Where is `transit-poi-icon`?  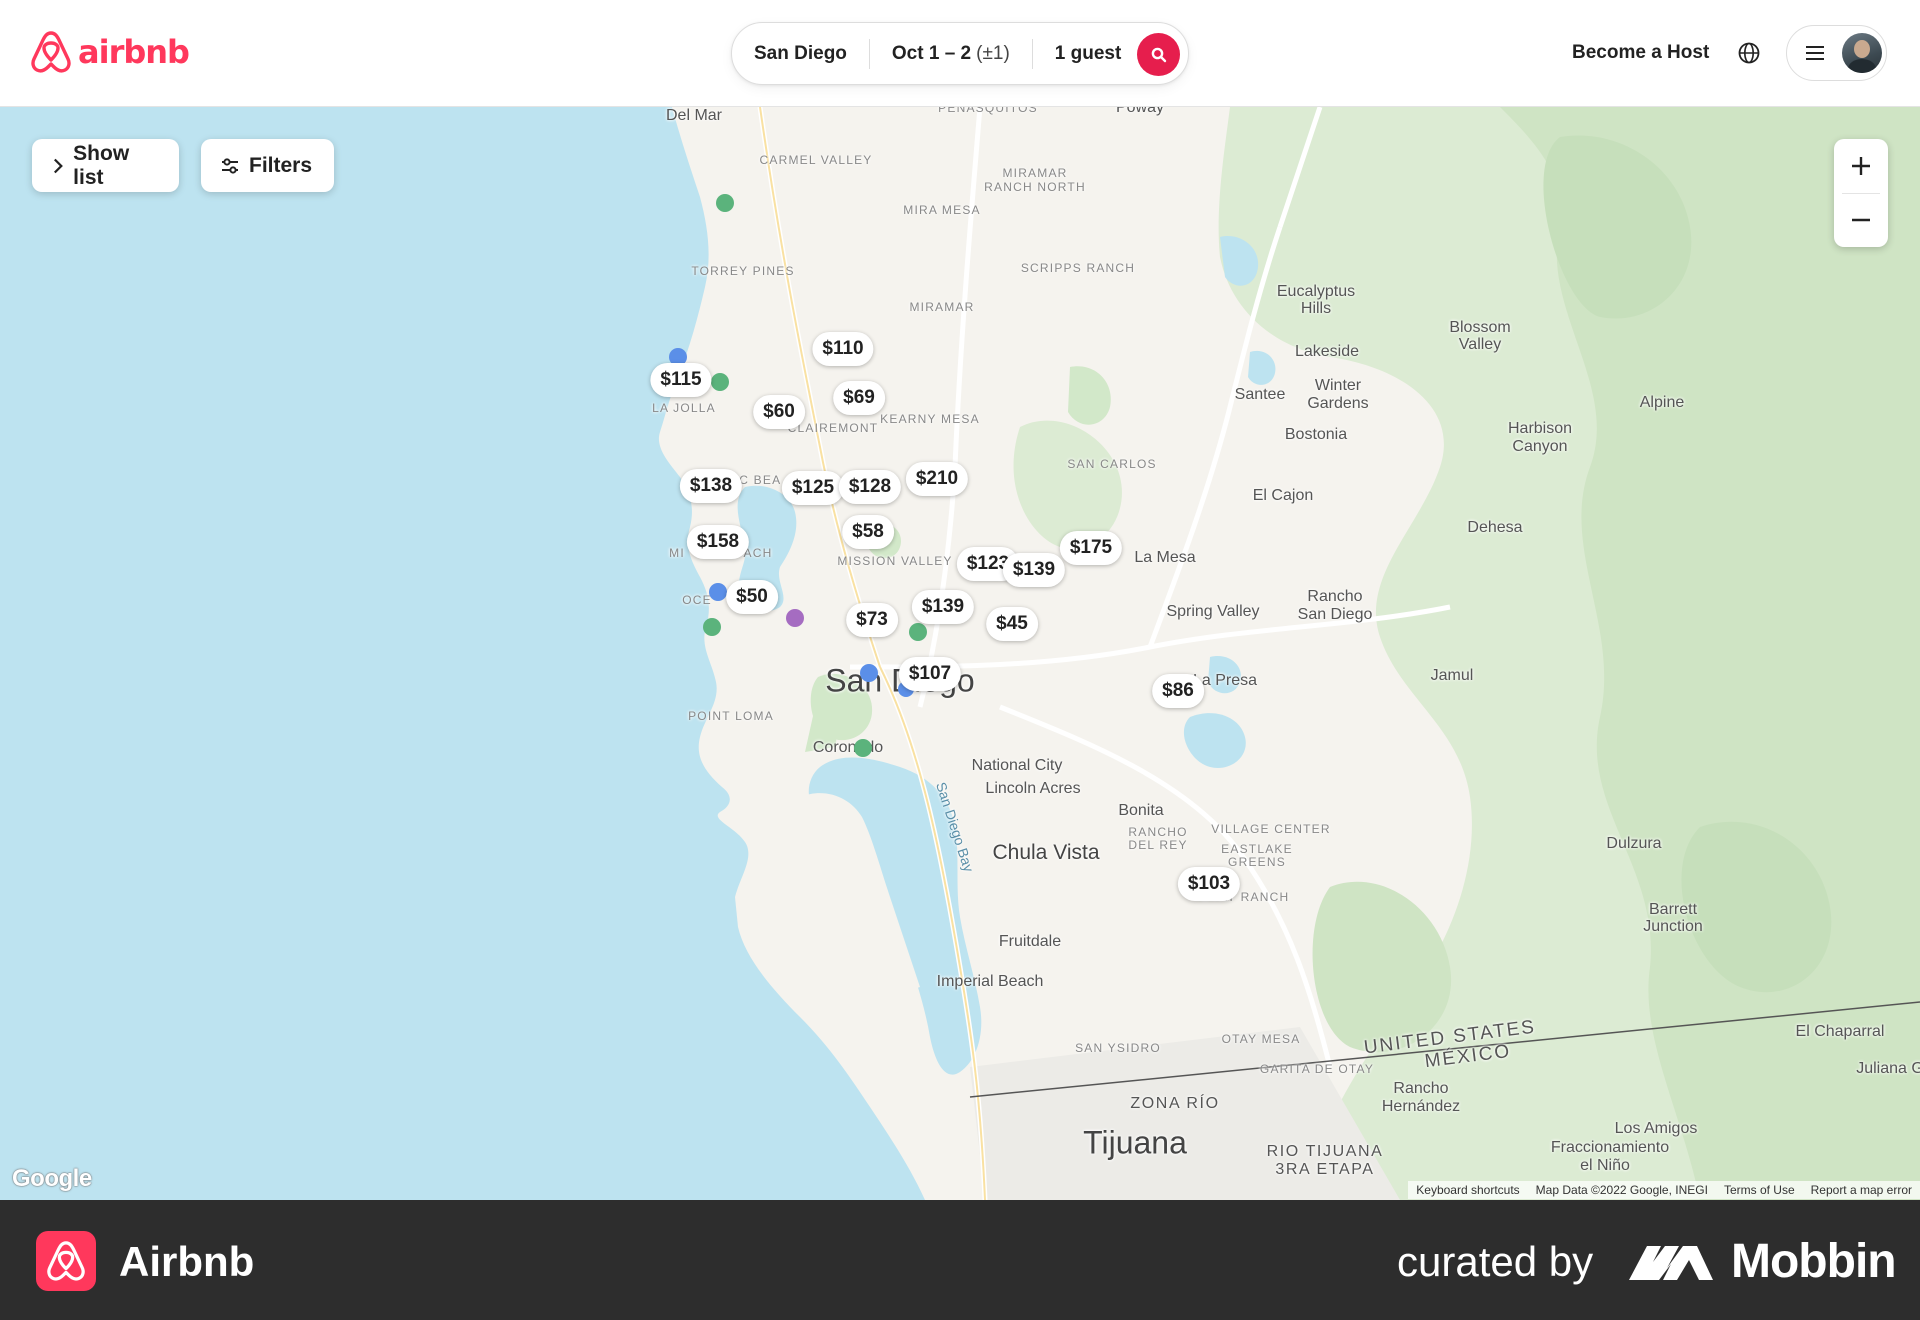 transit-poi-icon is located at coordinates (795, 618).